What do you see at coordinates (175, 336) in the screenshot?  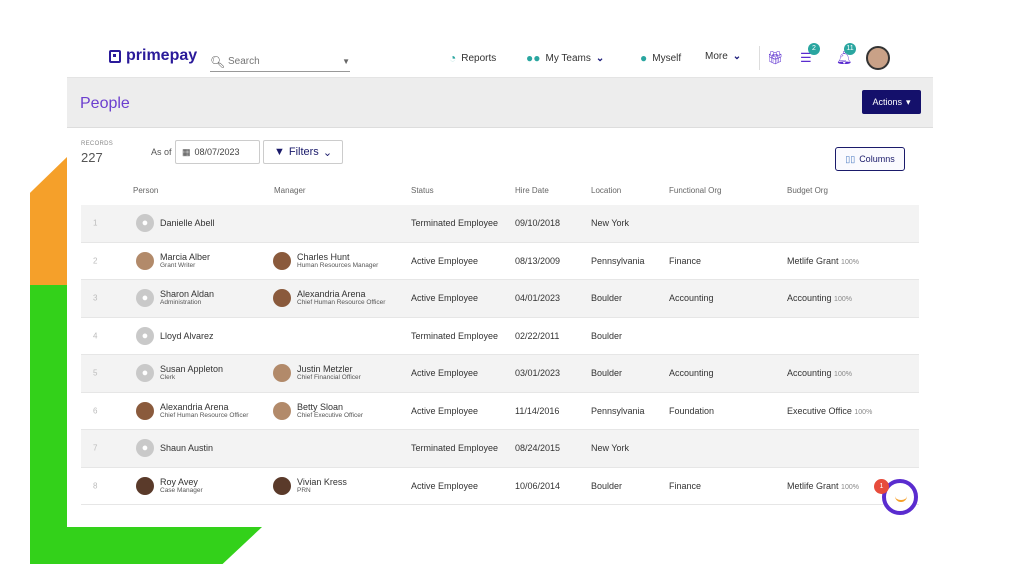 I see `person-cell: ● Lloyd Alvarez` at bounding box center [175, 336].